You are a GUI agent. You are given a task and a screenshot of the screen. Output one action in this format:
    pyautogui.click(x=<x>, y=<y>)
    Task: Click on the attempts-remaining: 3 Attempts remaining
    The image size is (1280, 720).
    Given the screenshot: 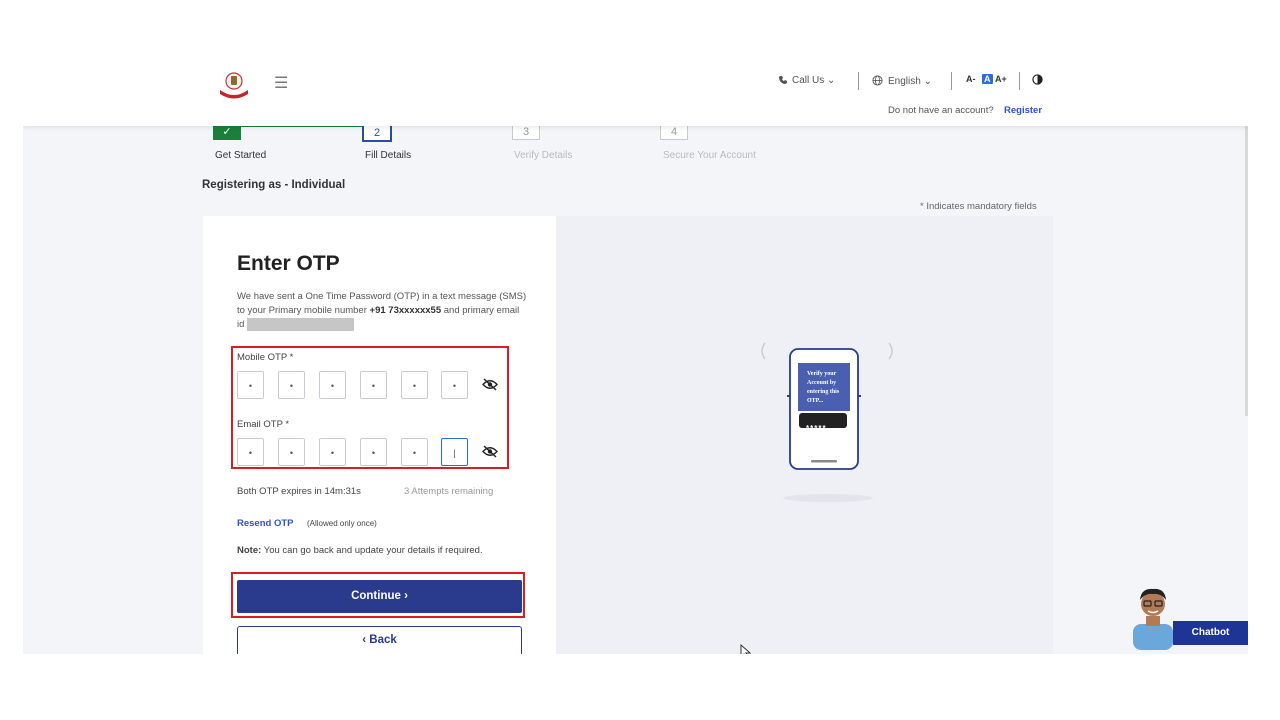 What is the action you would take?
    pyautogui.click(x=449, y=491)
    